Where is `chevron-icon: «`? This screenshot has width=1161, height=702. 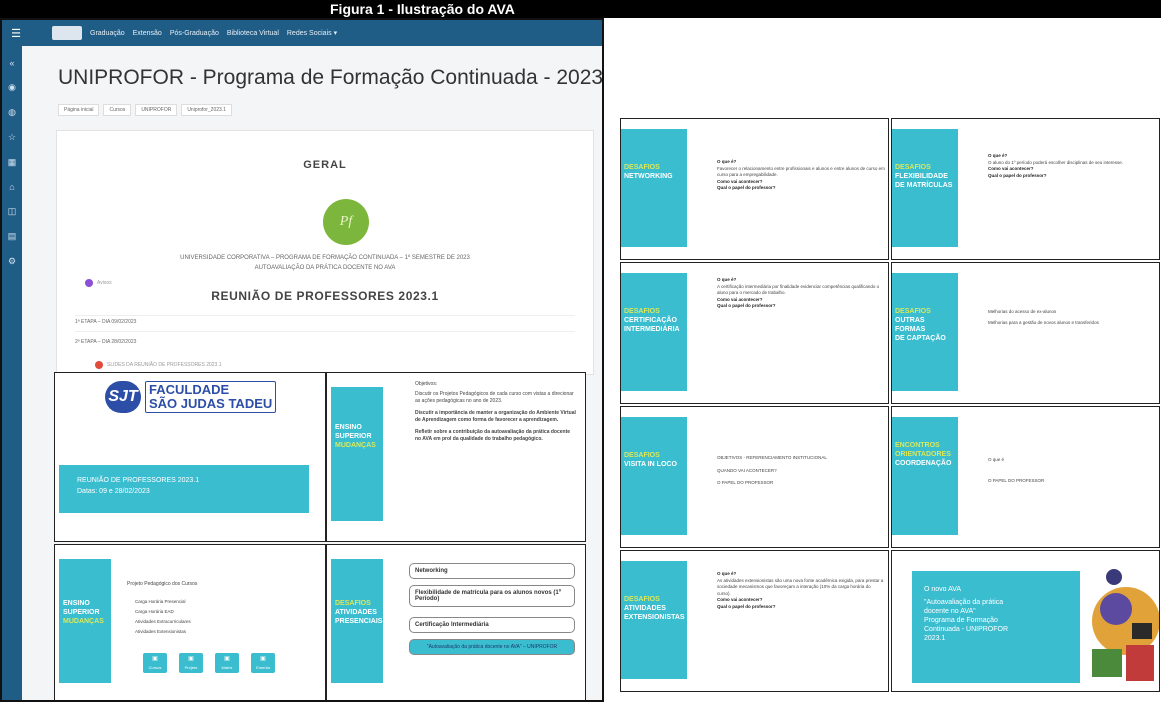 chevron-icon: « is located at coordinates (11, 63).